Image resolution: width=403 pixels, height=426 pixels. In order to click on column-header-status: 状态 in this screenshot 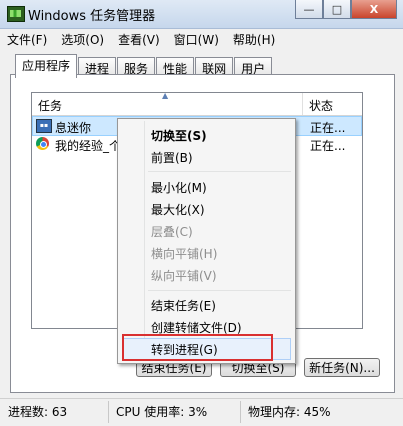, I will do `click(321, 105)`.